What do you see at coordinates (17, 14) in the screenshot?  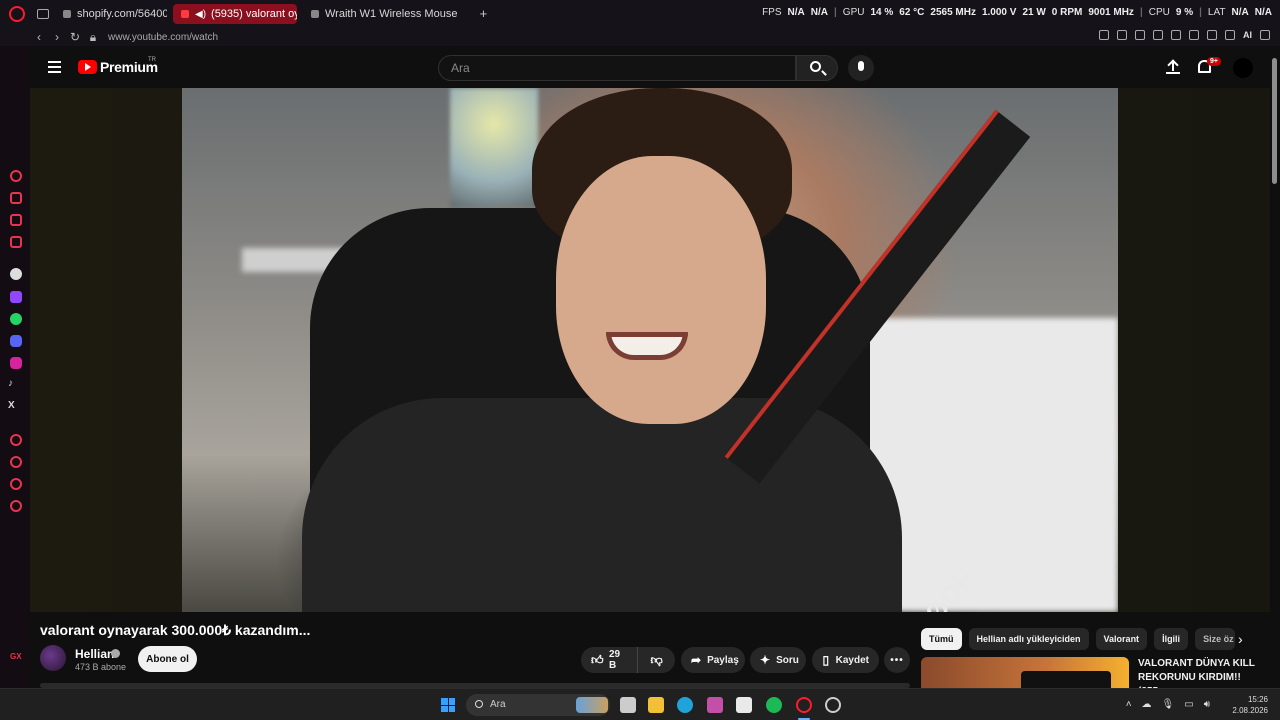 I see `opera-icon` at bounding box center [17, 14].